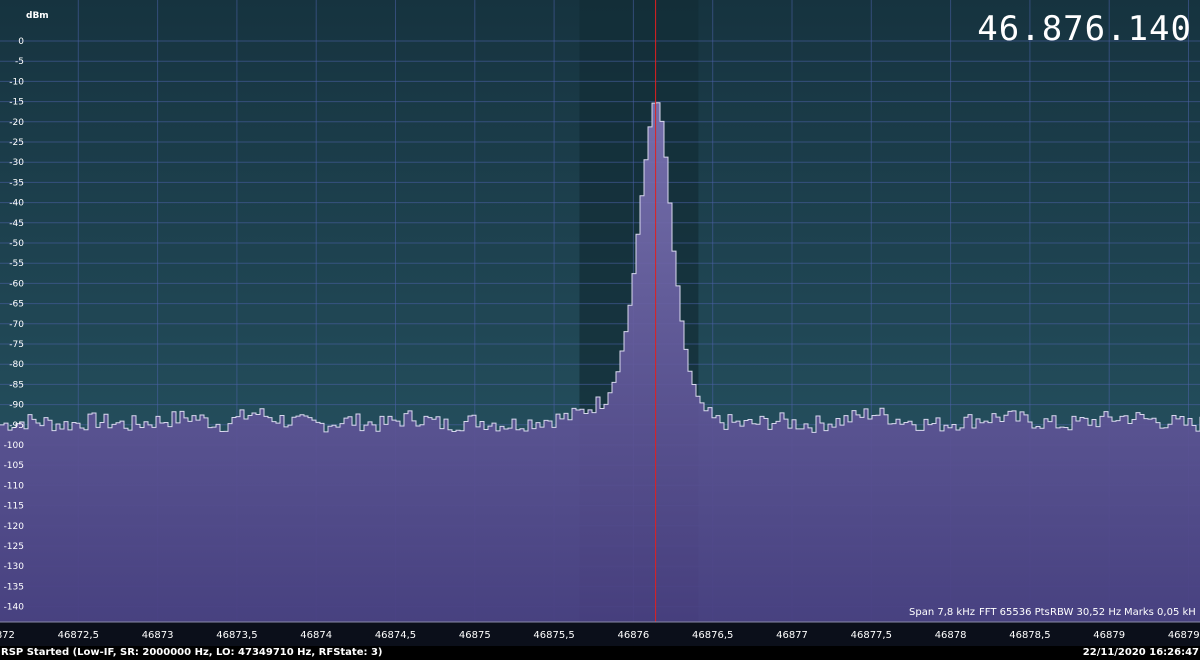 The image size is (1200, 660). What do you see at coordinates (16, 305) in the screenshot?
I see `y-tick-label: -65` at bounding box center [16, 305].